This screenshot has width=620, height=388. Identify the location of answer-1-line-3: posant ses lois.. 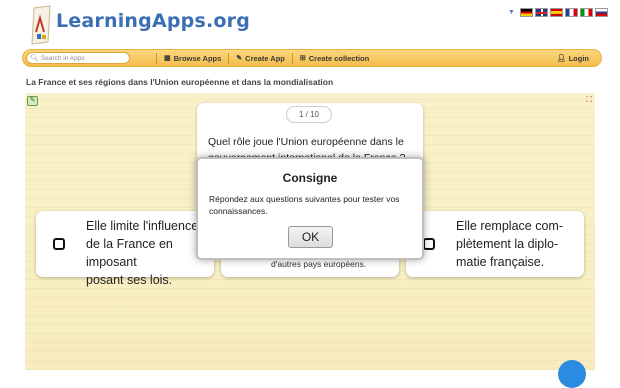
(129, 280).